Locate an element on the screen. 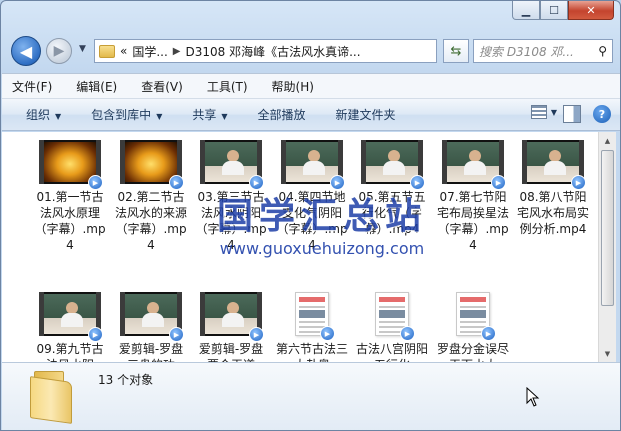 The width and height of the screenshot is (621, 431). file-name: 02.第二节古法风水的来源（字幕）.mp4 is located at coordinates (150, 221).